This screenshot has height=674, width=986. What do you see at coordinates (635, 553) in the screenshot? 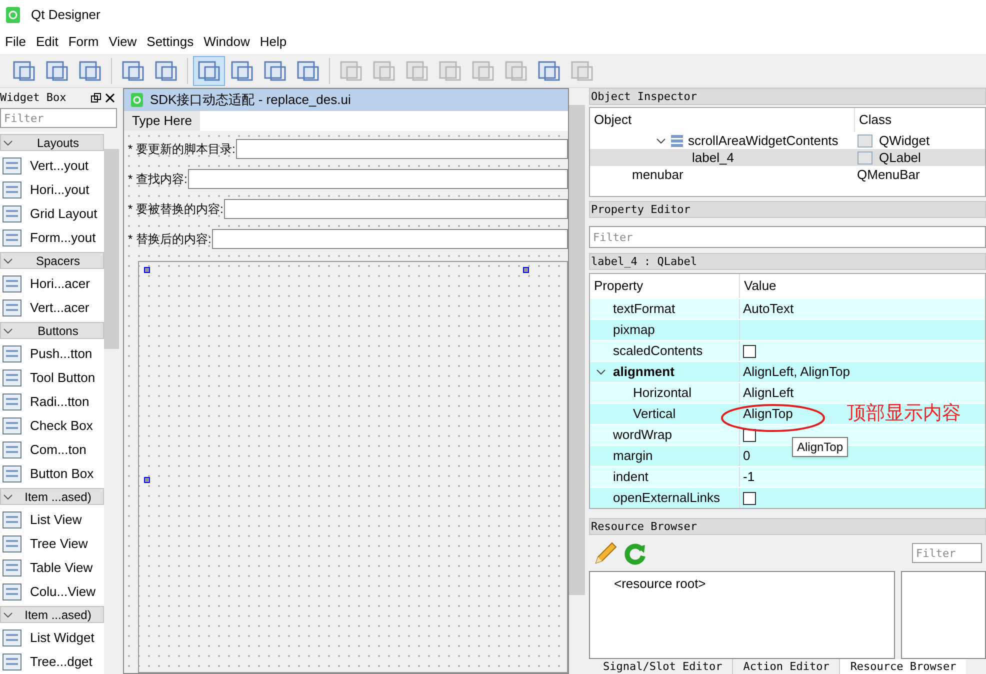
I see `refresh-icon` at bounding box center [635, 553].